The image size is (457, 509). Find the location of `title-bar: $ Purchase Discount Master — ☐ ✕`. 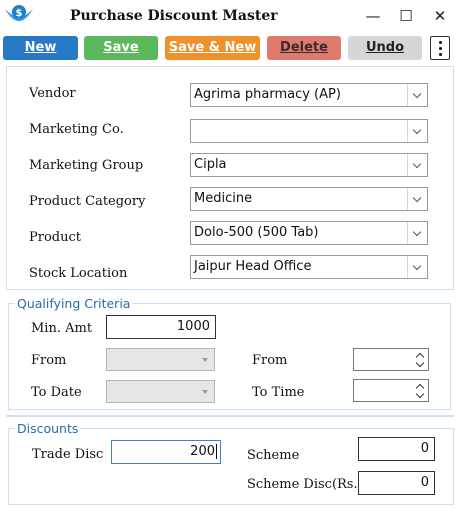

title-bar: $ Purchase Discount Master — ☐ ✕ is located at coordinates (228, 17).